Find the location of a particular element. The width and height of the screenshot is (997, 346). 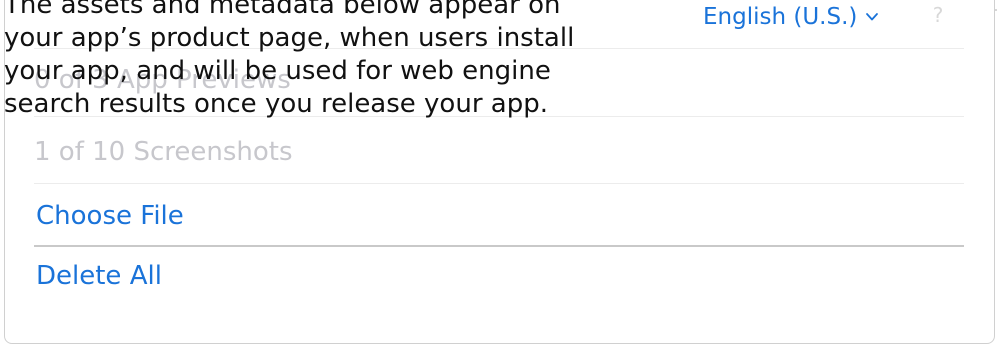

row-divider is located at coordinates (499, 183).